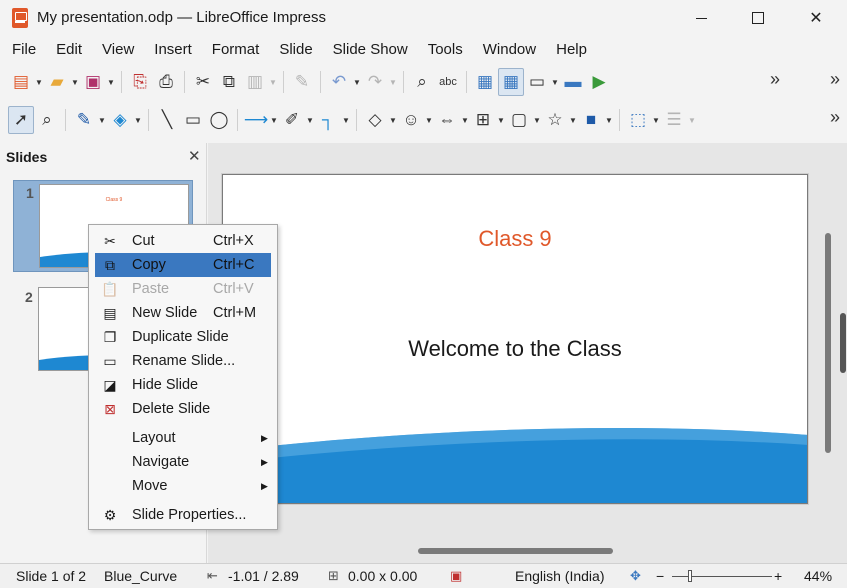  What do you see at coordinates (411, 120) in the screenshot?
I see `symbol-shapes-icon: ☺` at bounding box center [411, 120].